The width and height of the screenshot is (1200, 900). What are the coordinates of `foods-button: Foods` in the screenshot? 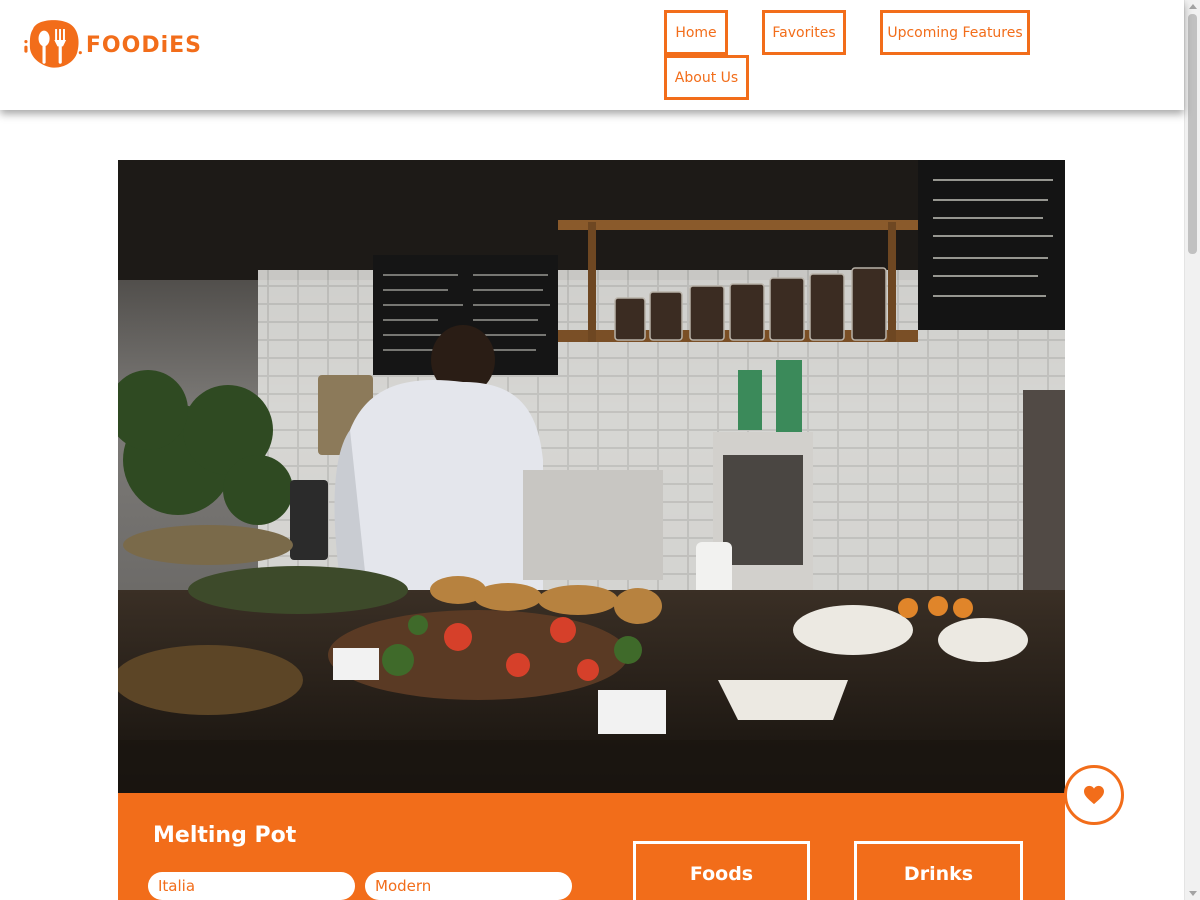 It's located at (721, 870).